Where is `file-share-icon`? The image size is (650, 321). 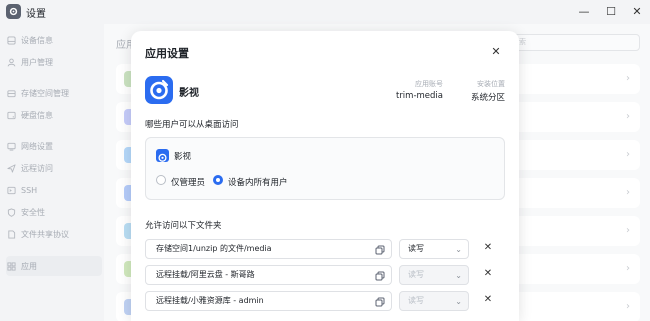 file-share-icon is located at coordinates (11, 234).